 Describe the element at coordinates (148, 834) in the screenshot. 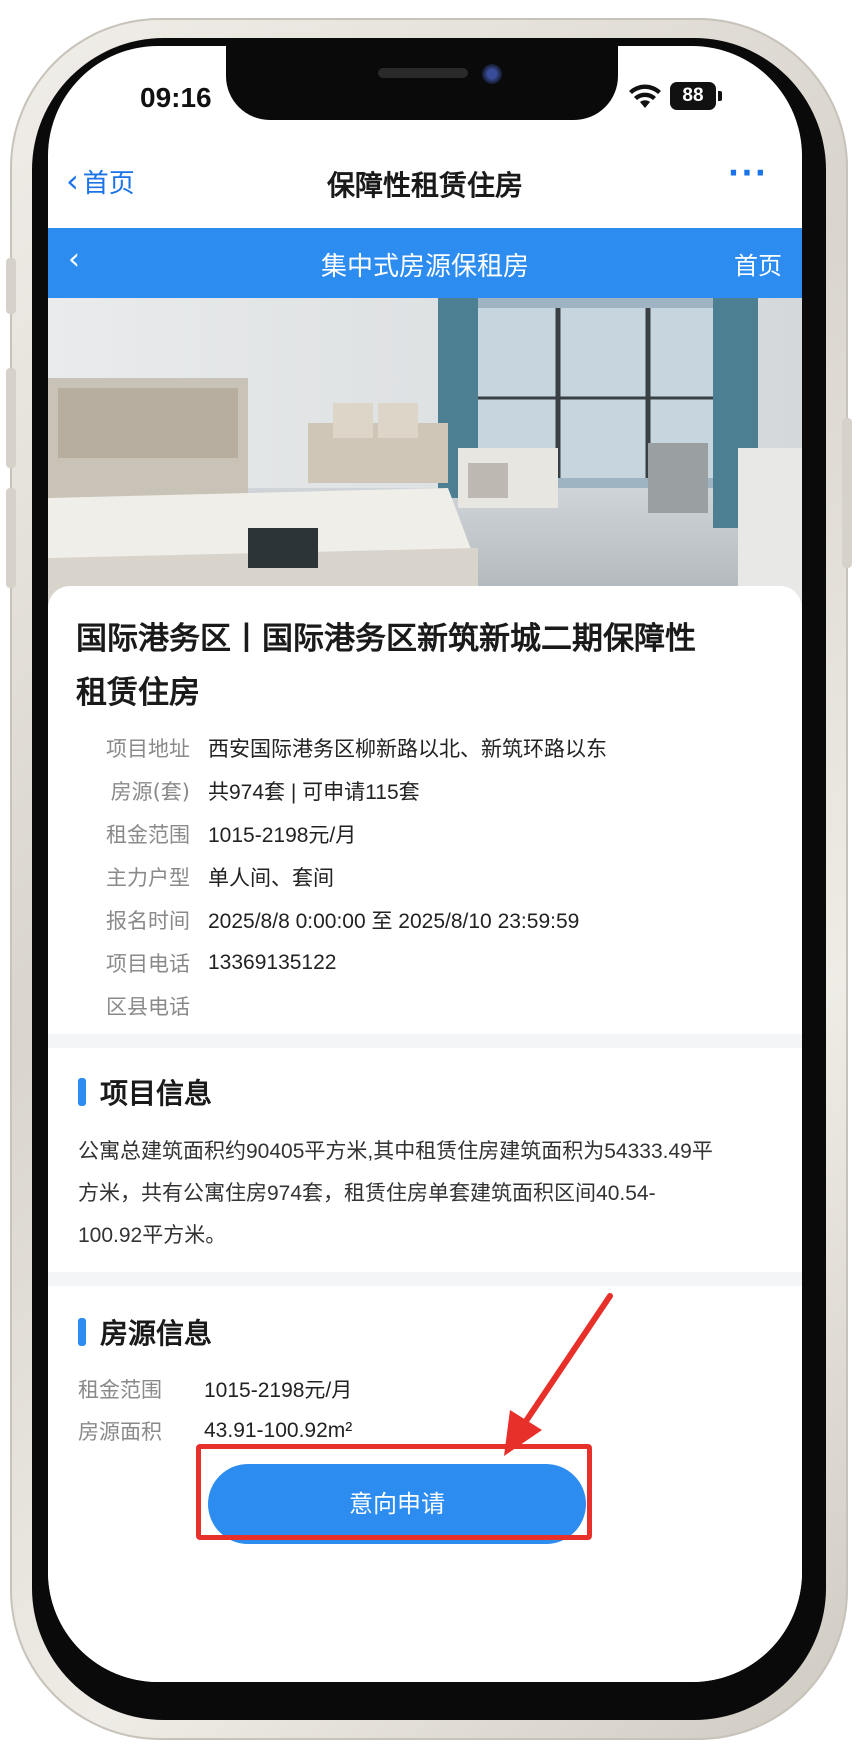

I see `info-label: 租金范围` at that location.